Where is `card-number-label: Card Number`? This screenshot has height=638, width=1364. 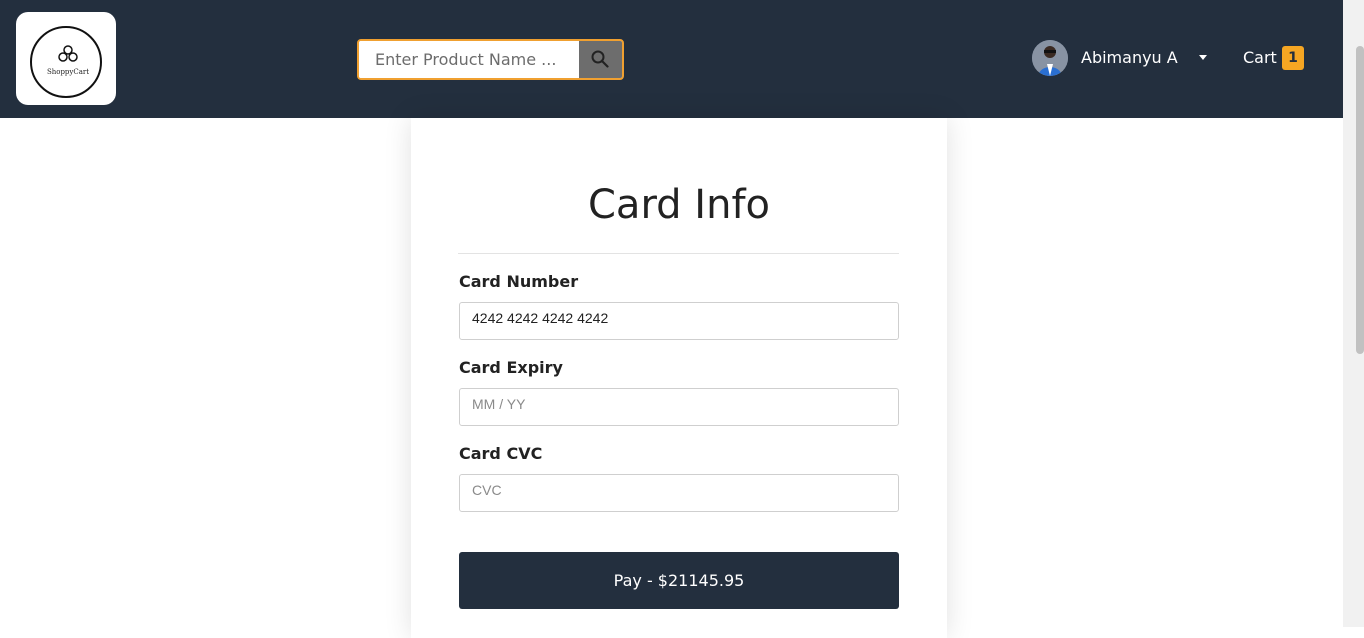 card-number-label: Card Number is located at coordinates (519, 281).